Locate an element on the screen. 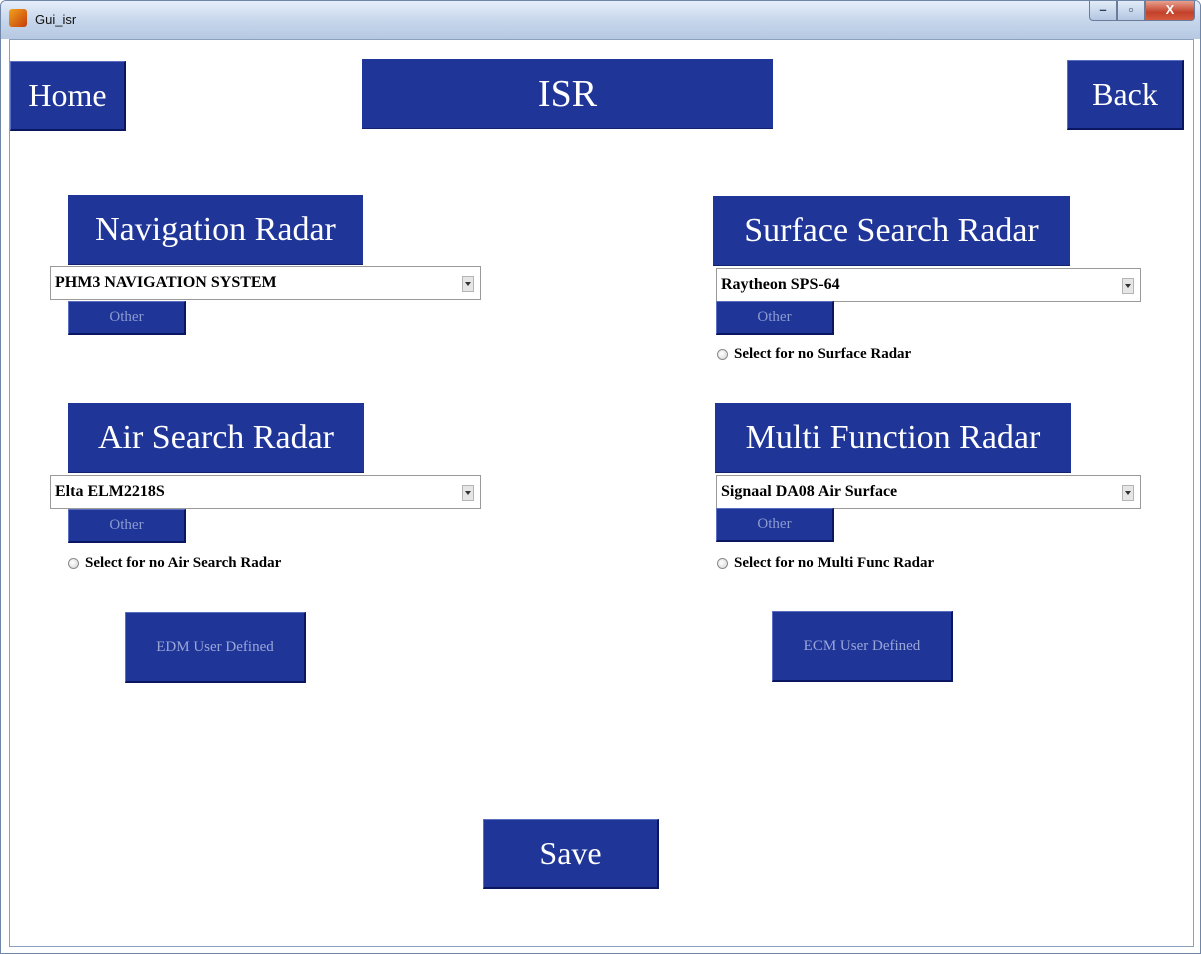 This screenshot has width=1201, height=954. edm-user-defined-label: EDM User Defined is located at coordinates (215, 646).